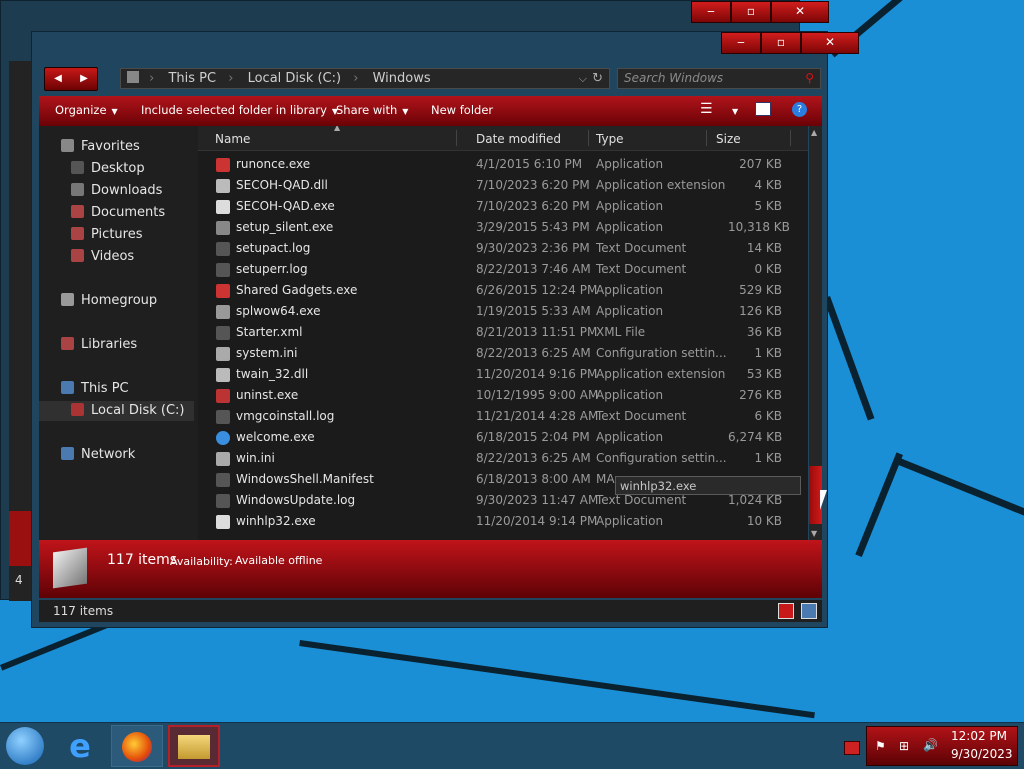 The width and height of the screenshot is (1024, 769). What do you see at coordinates (880, 746) in the screenshot?
I see `action-center-flag-icon: ⚑` at bounding box center [880, 746].